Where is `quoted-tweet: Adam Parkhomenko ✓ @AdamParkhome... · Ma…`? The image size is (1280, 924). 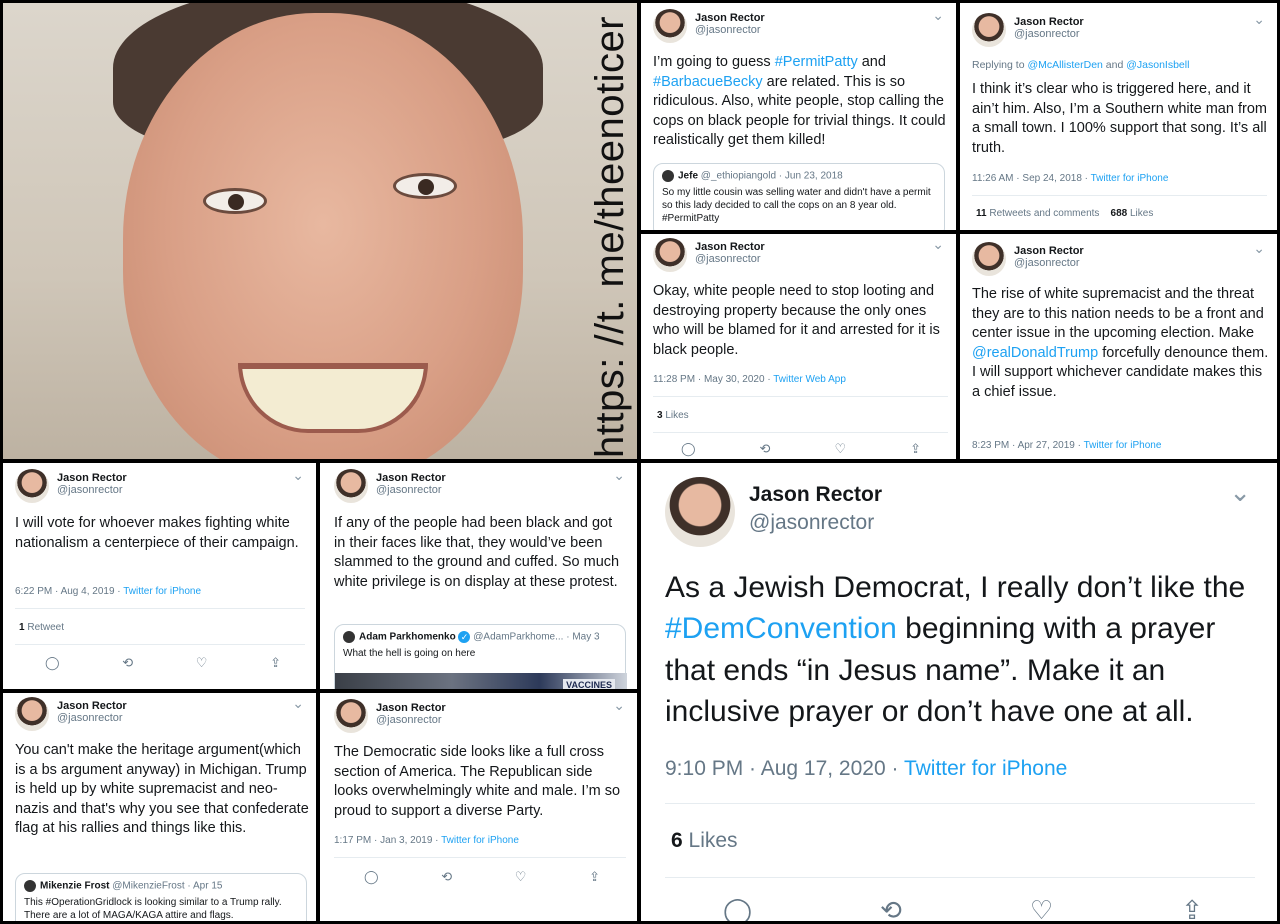 quoted-tweet: Adam Parkhomenko ✓ @AdamParkhome... · Ma… is located at coordinates (480, 656).